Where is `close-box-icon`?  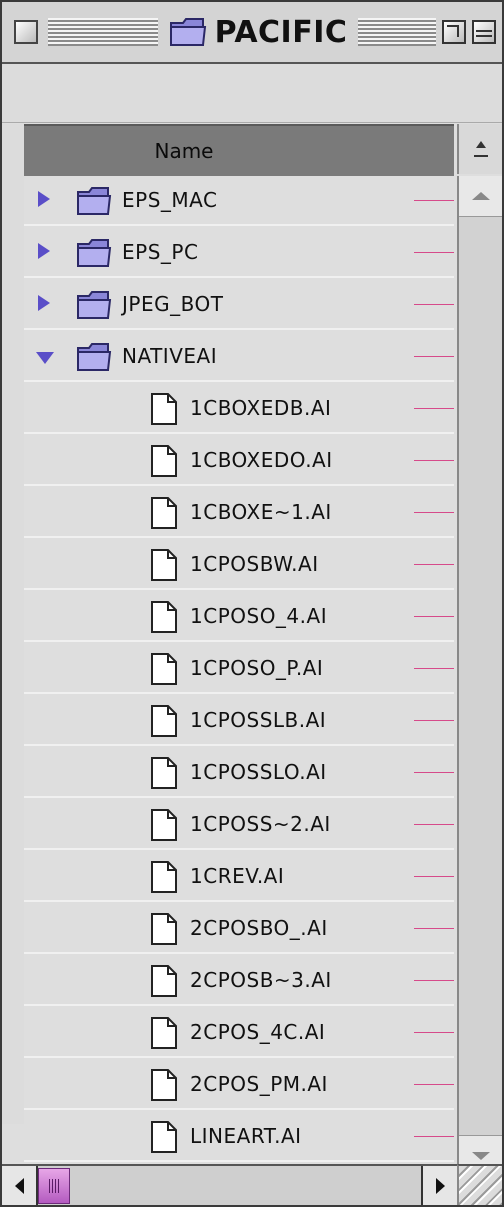
close-box-icon is located at coordinates (26, 32).